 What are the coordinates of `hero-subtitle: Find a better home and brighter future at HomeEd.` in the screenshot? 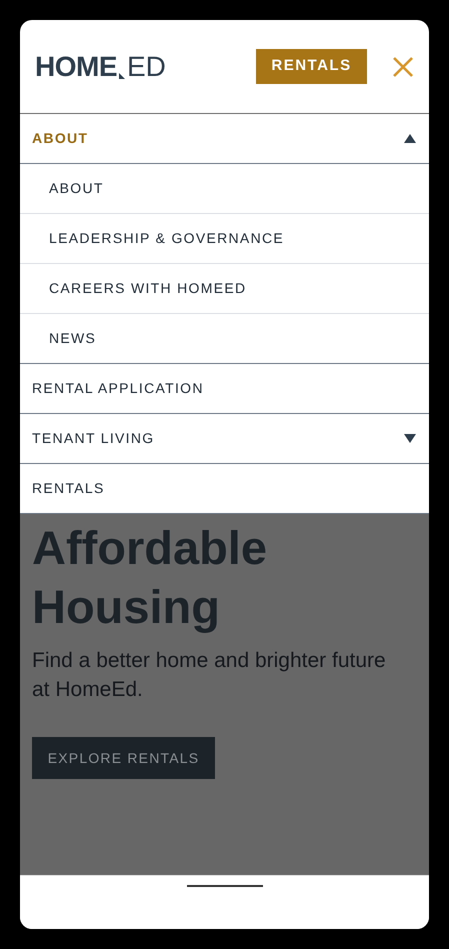 It's located at (209, 675).